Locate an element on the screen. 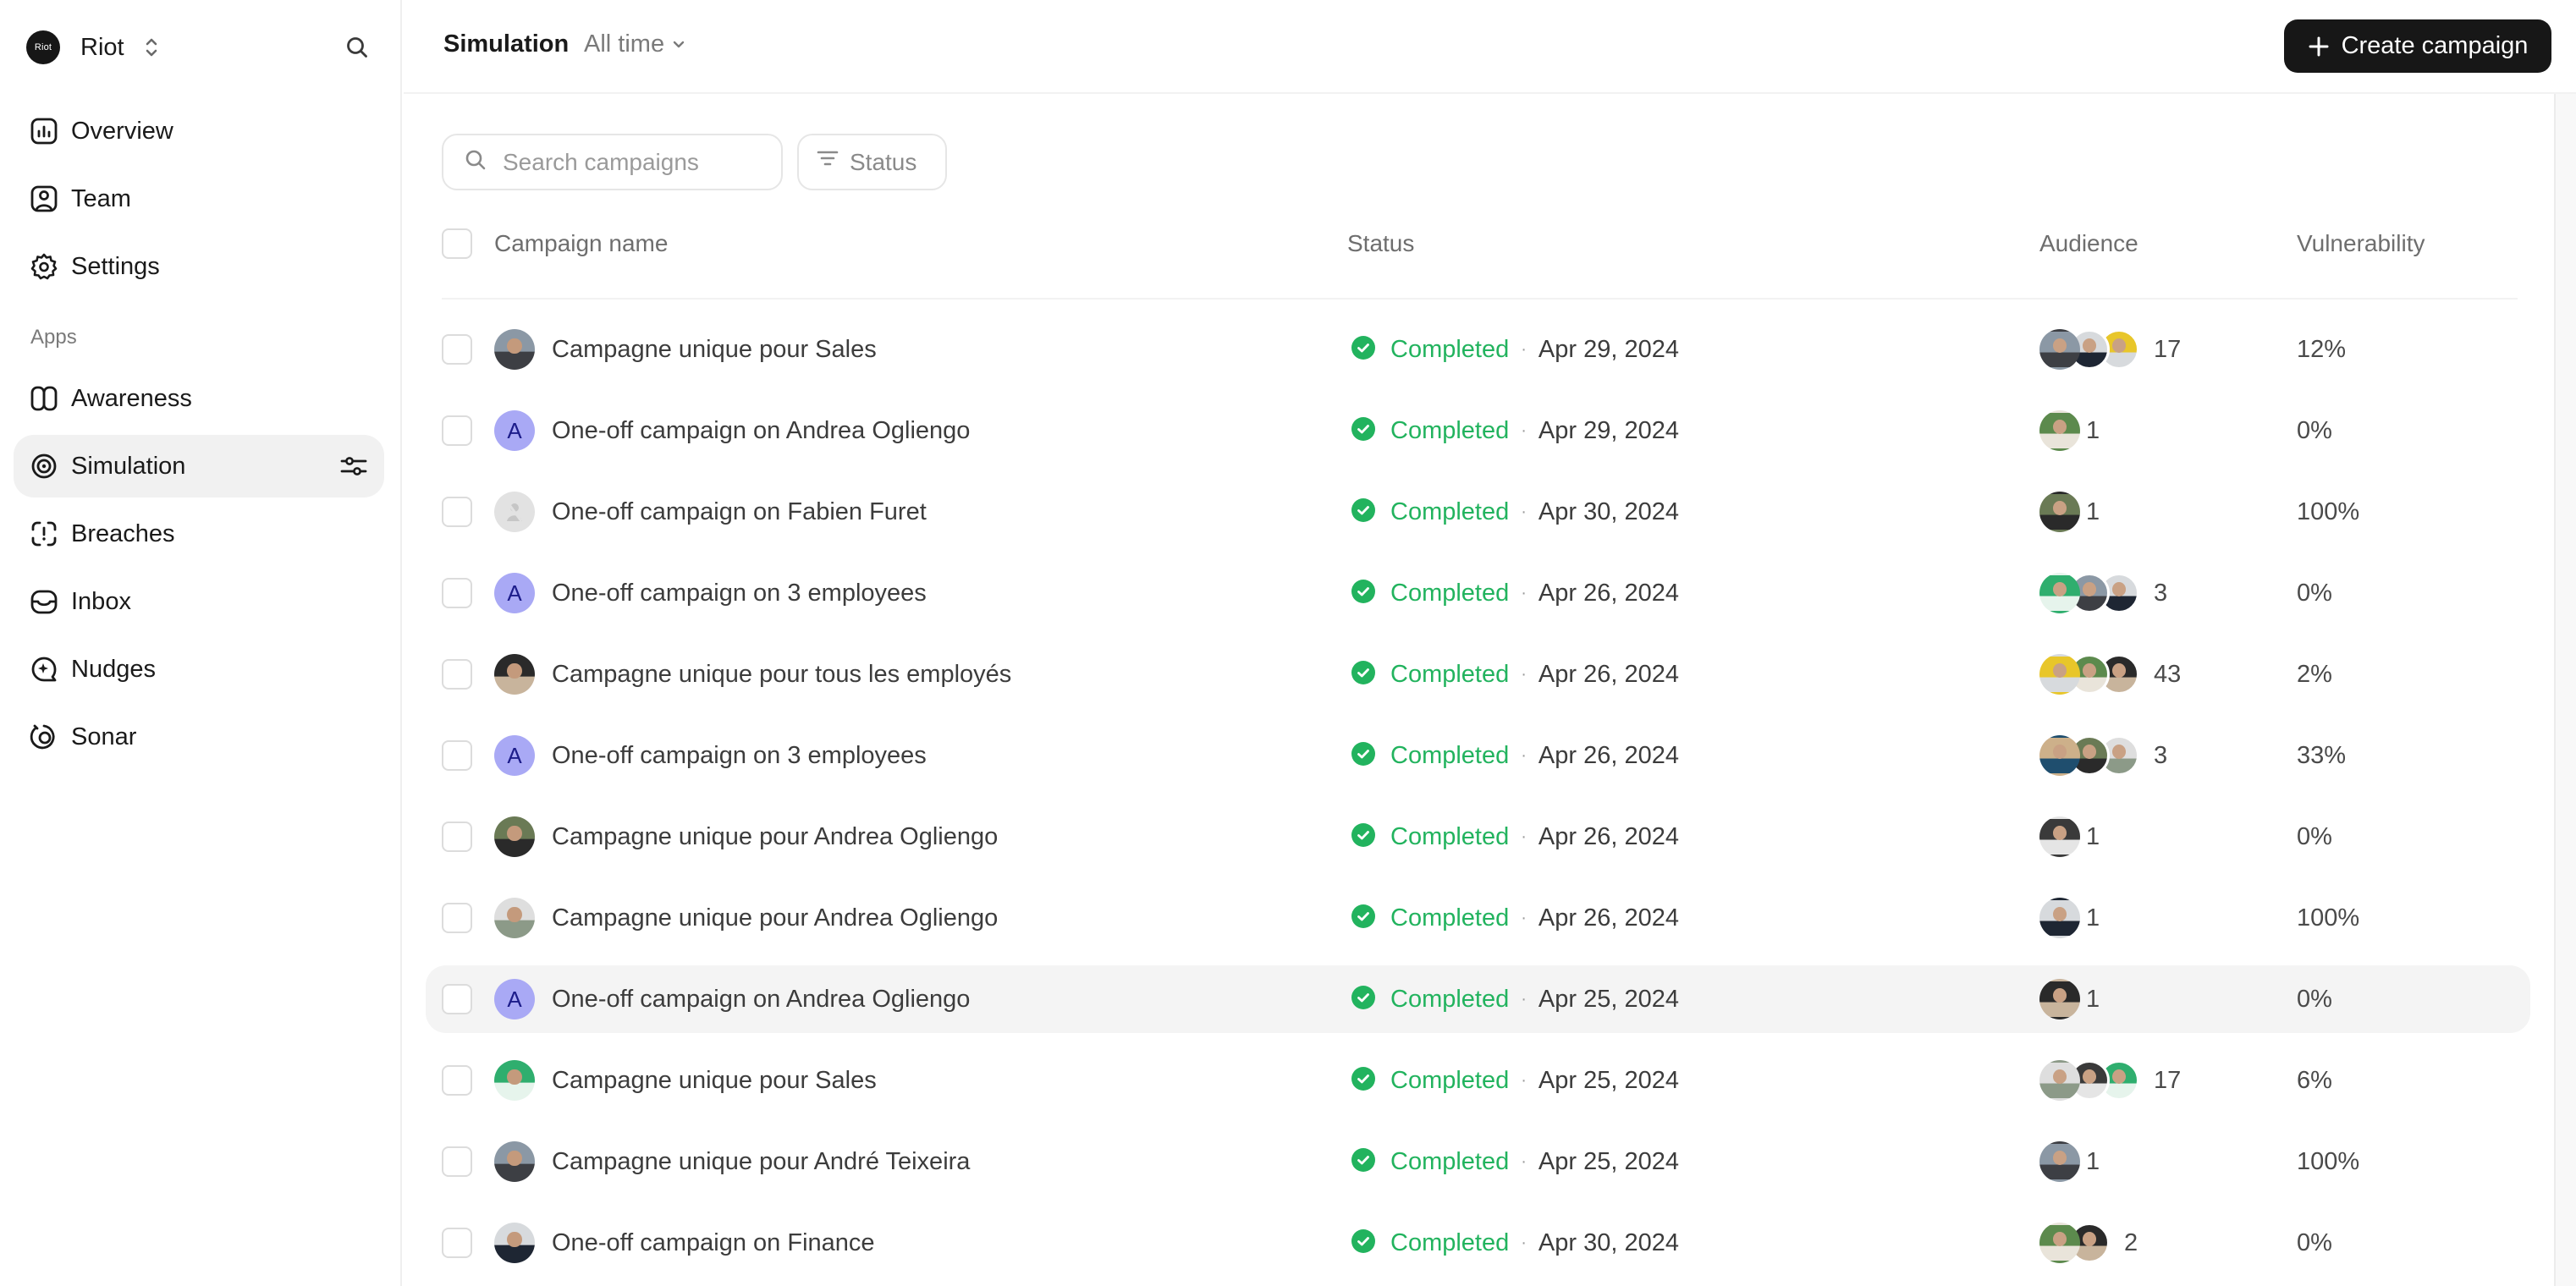  sidebar-item-inbox: Inbox is located at coordinates (199, 601).